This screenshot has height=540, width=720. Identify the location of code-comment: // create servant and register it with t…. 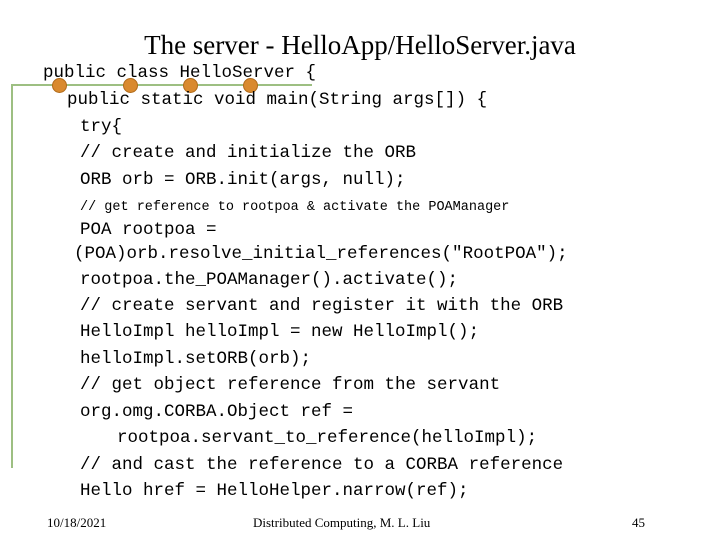
(322, 306).